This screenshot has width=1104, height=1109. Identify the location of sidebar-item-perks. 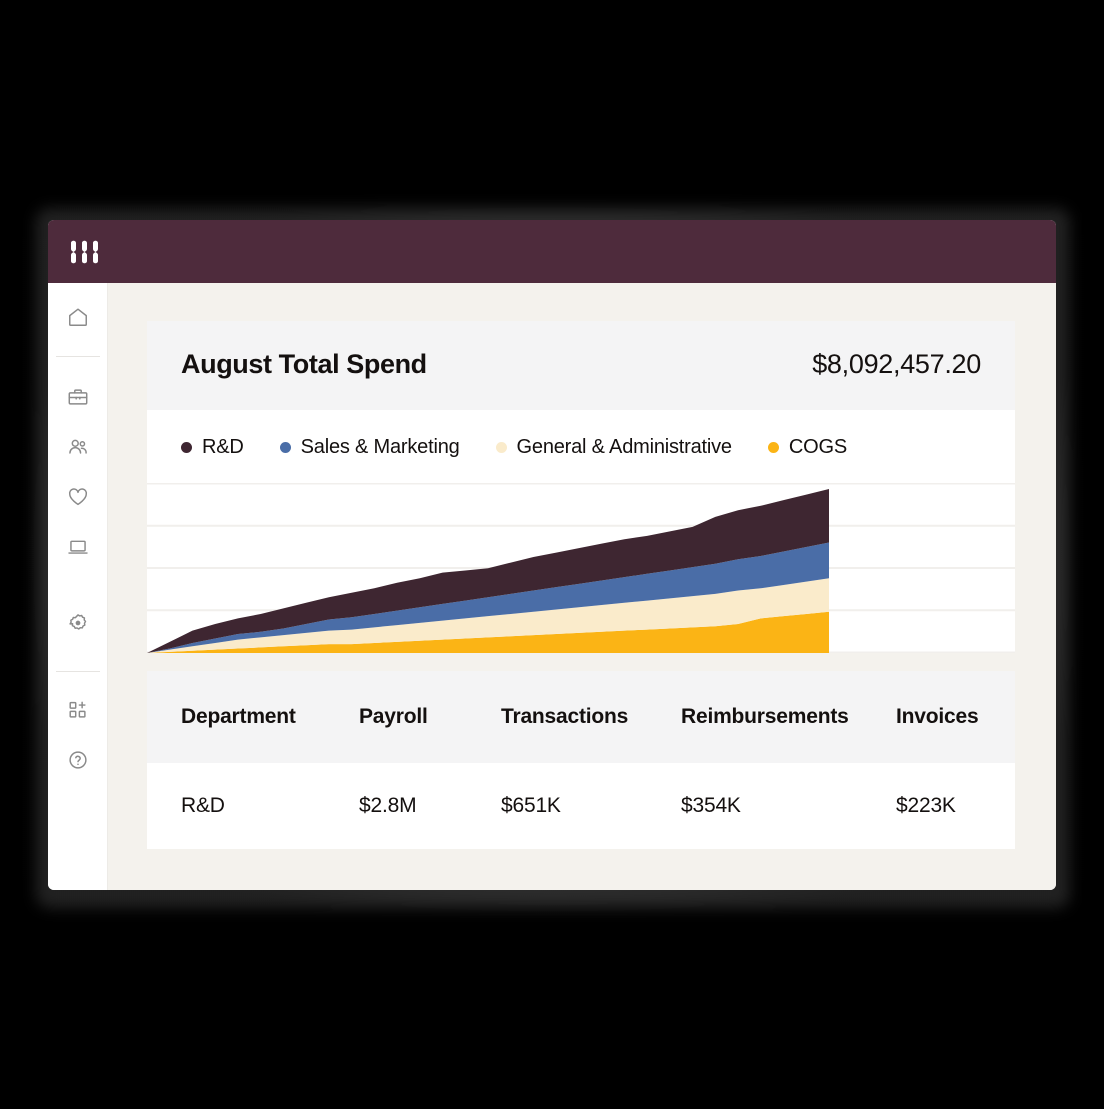
(78, 497).